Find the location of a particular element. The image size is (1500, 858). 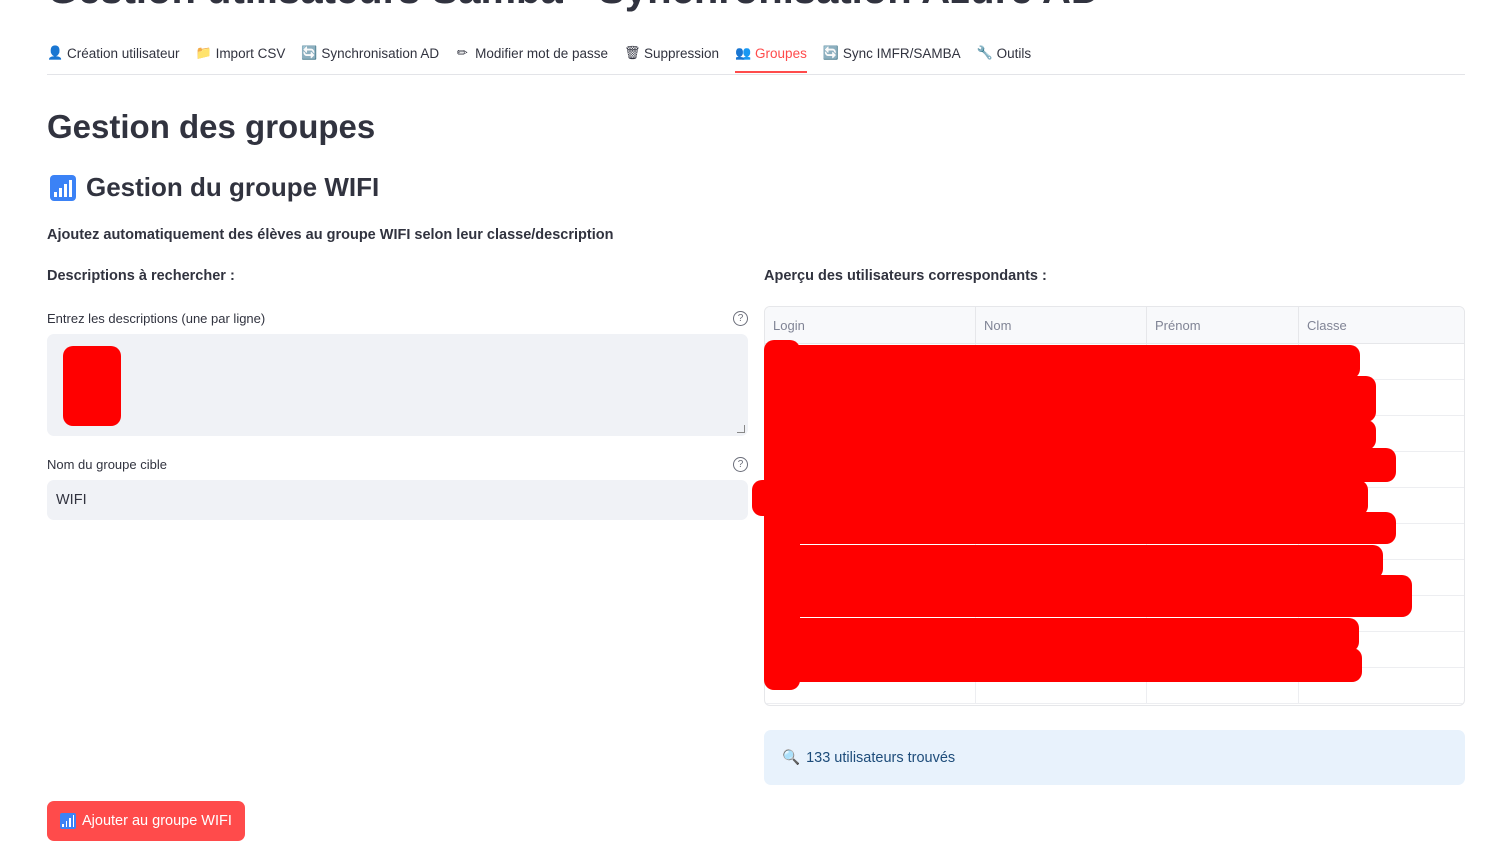

folder-icon: 📁 is located at coordinates (203, 52).